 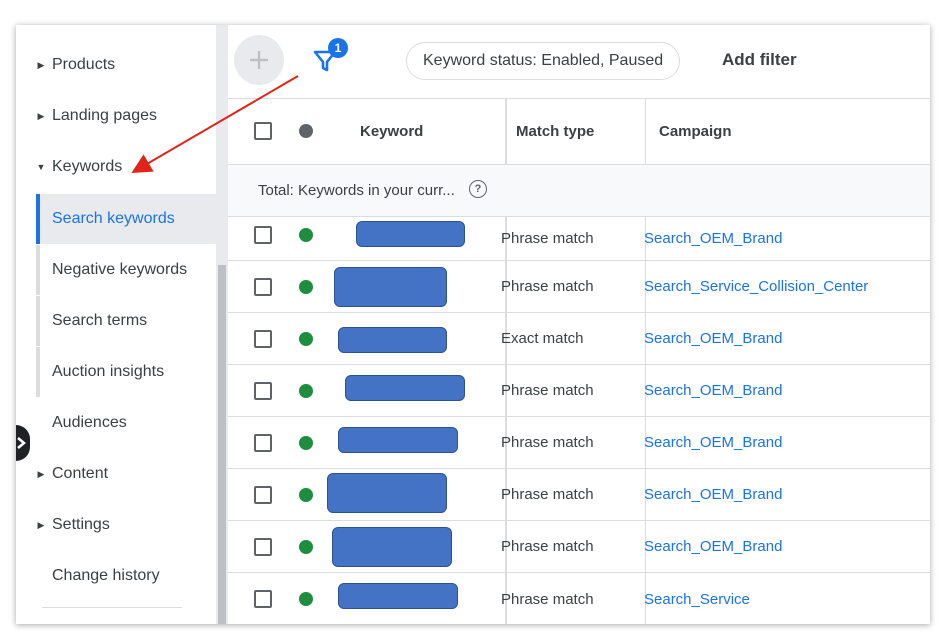 What do you see at coordinates (543, 61) in the screenshot?
I see `keyword-status-filter-chip: Keyword status: Enabled, Paused` at bounding box center [543, 61].